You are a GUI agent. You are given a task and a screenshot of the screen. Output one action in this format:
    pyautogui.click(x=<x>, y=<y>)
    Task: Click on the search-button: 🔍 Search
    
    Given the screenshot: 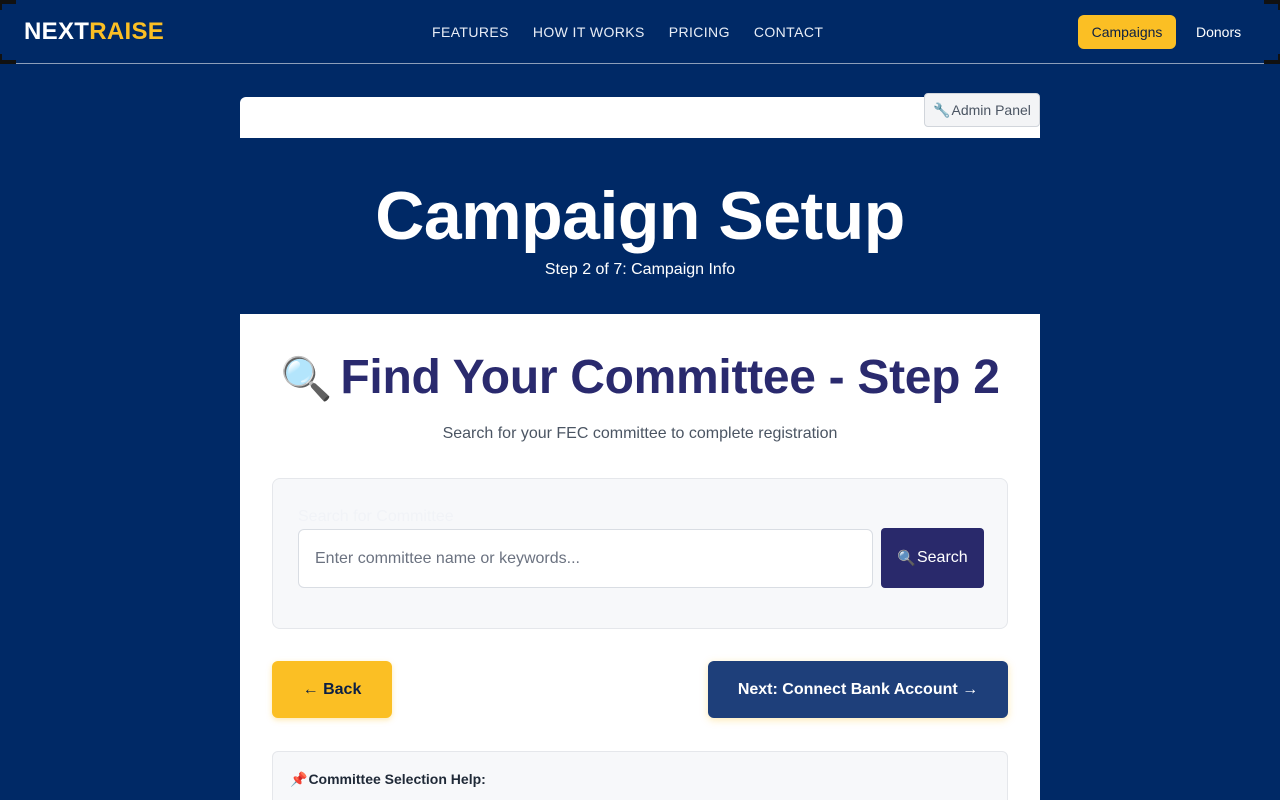 What is the action you would take?
    pyautogui.click(x=932, y=558)
    